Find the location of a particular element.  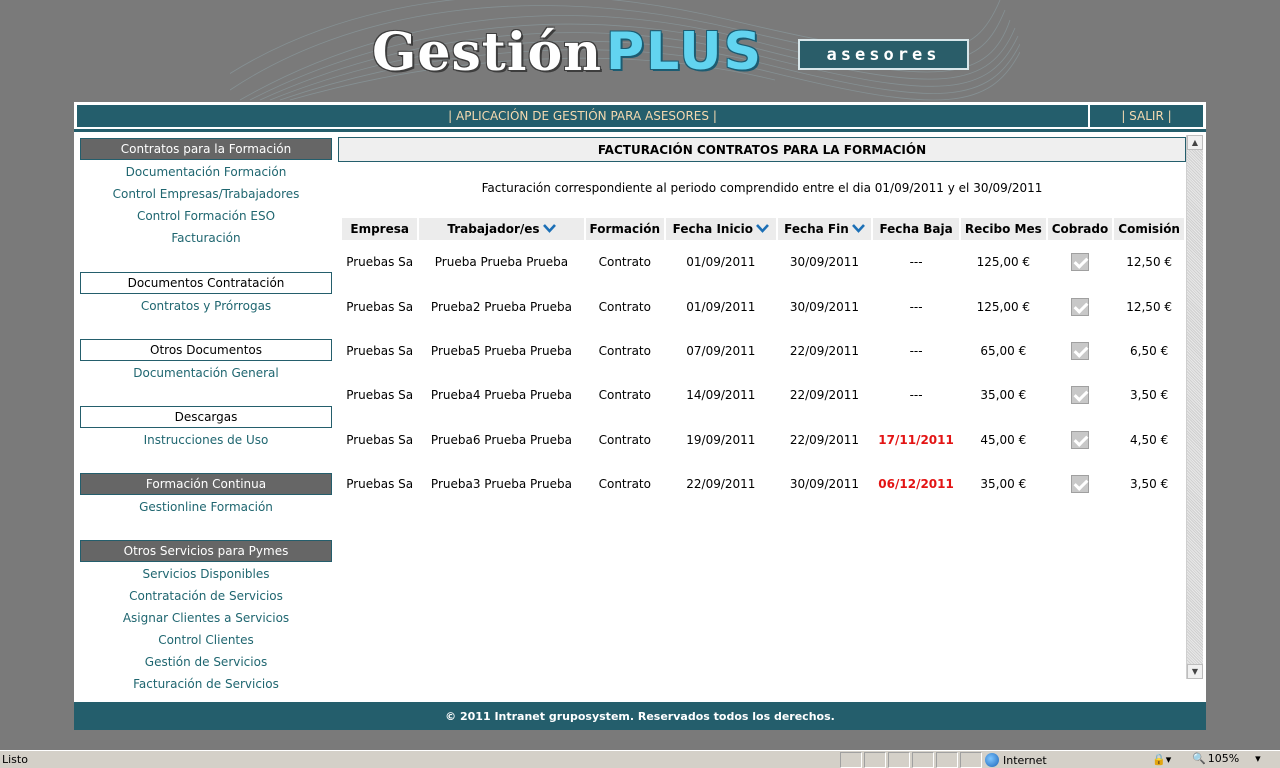

sidebar-link-list: Documentación General is located at coordinates (206, 372).